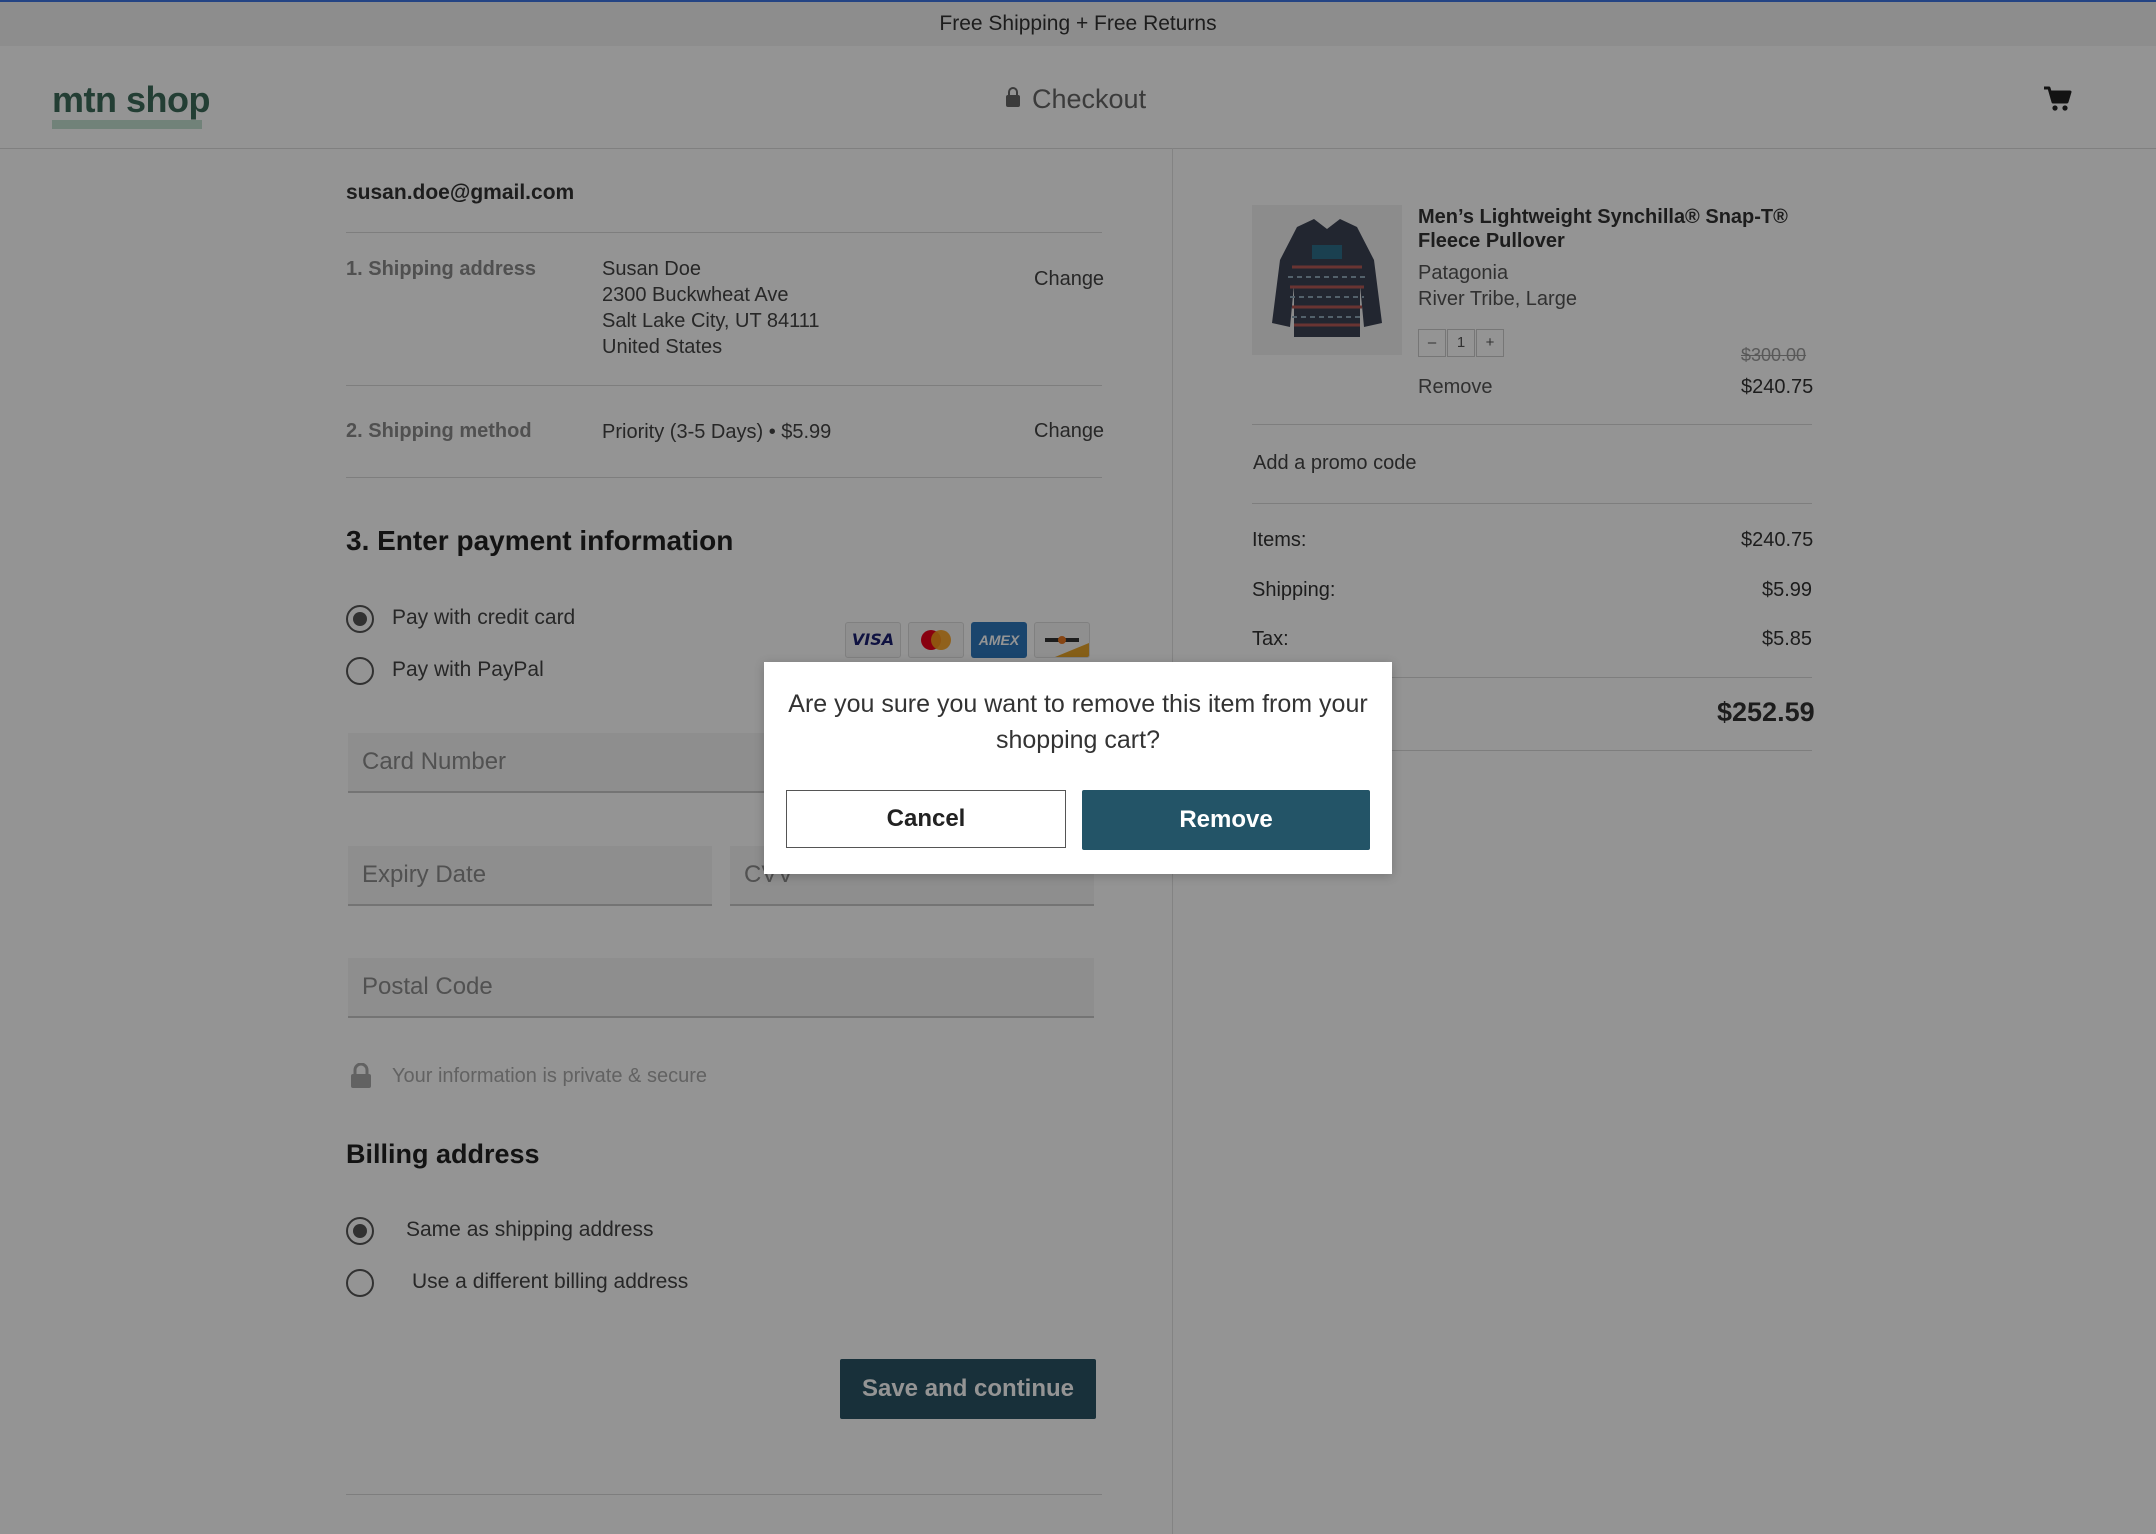 This screenshot has height=1534, width=2156. What do you see at coordinates (1226, 820) in the screenshot?
I see `confirm-remove-button: Remove` at bounding box center [1226, 820].